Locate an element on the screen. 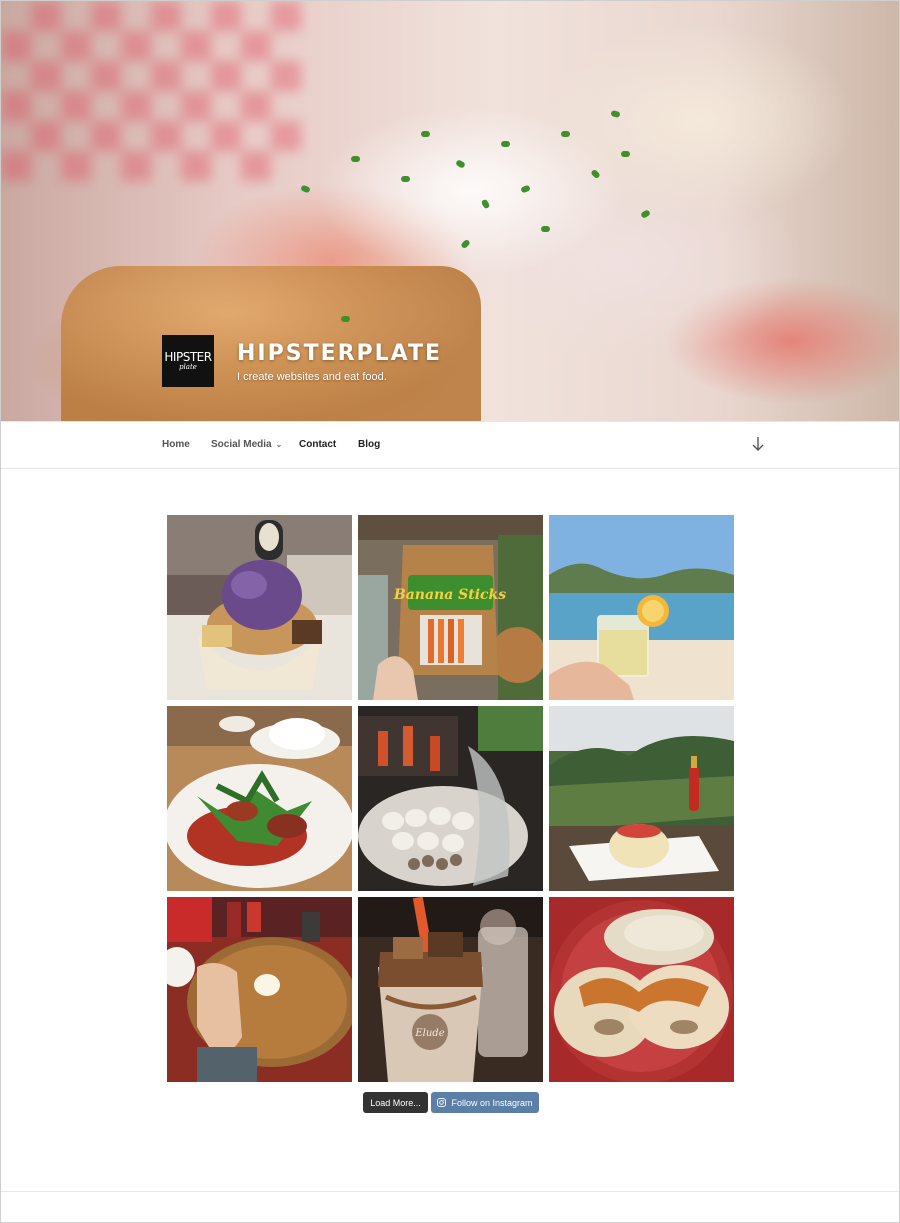 This screenshot has height=1223, width=900. salad-plate-photo is located at coordinates (259, 798).